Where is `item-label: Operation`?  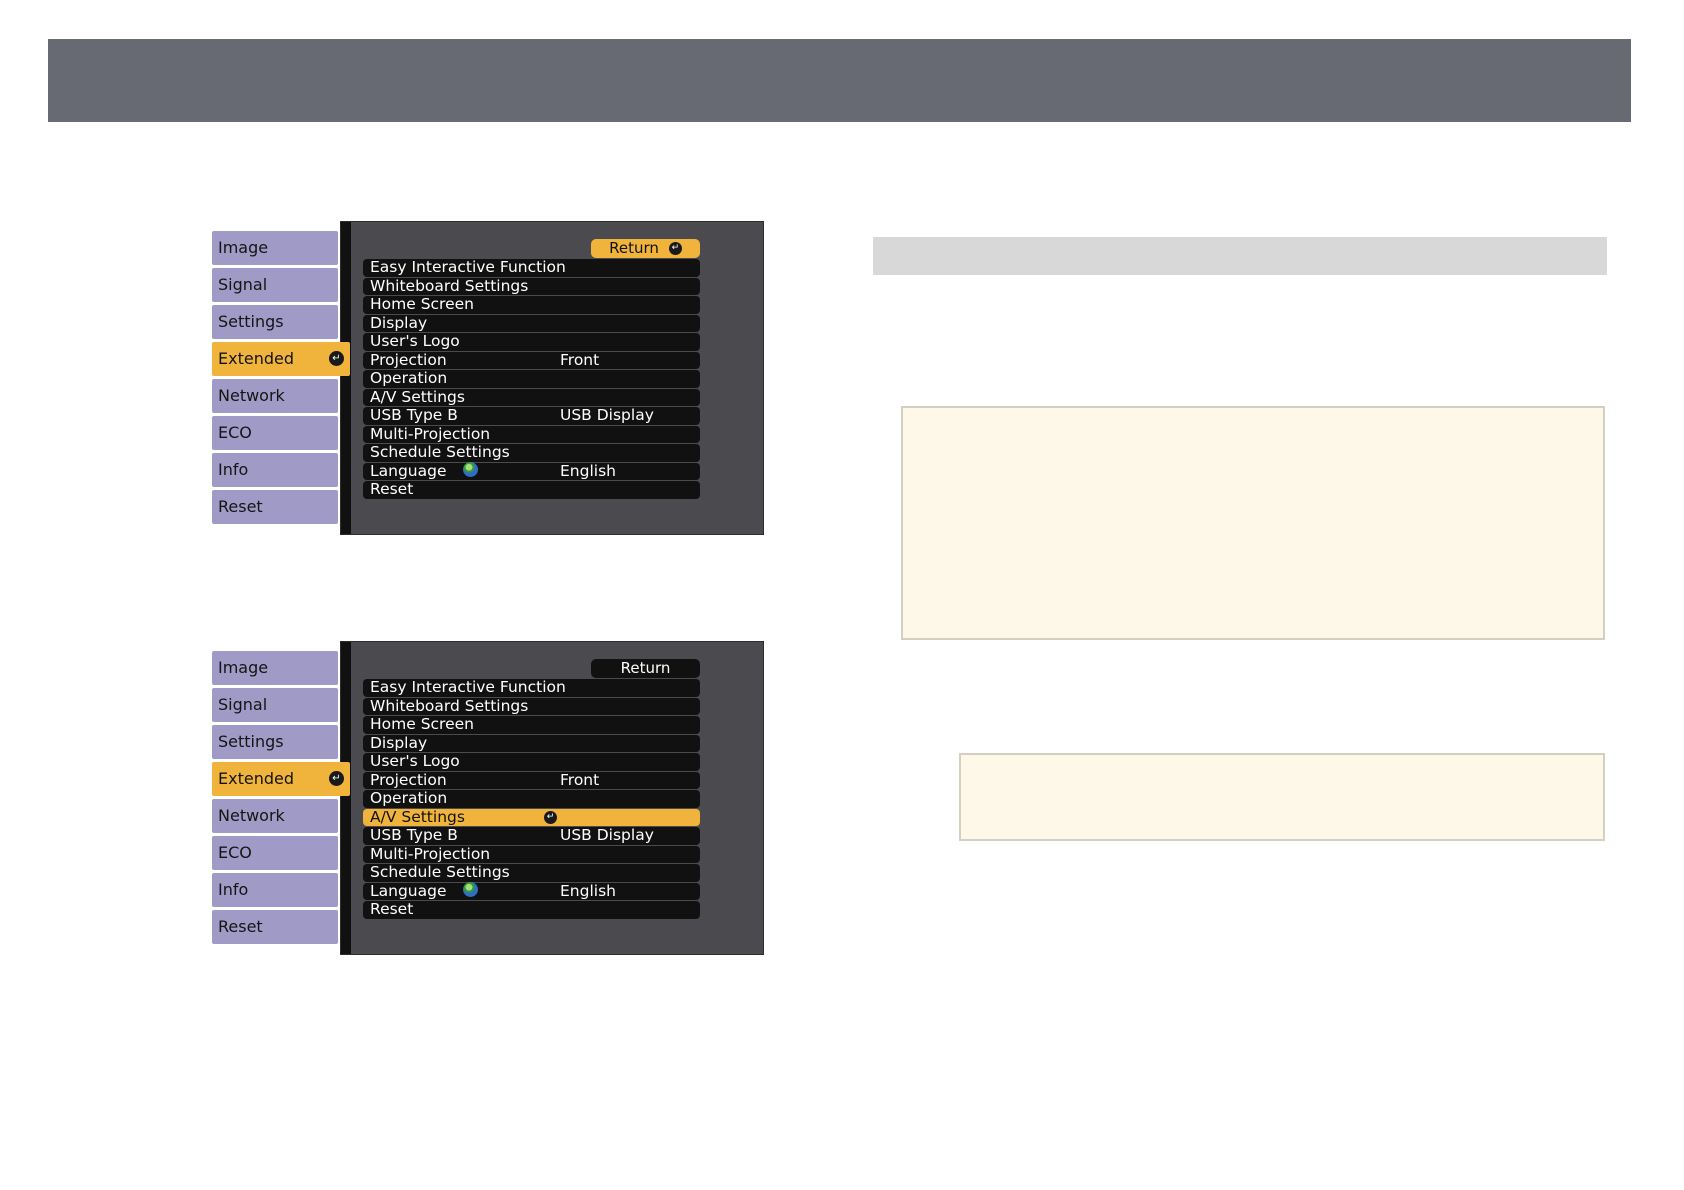
item-label: Operation is located at coordinates (409, 798).